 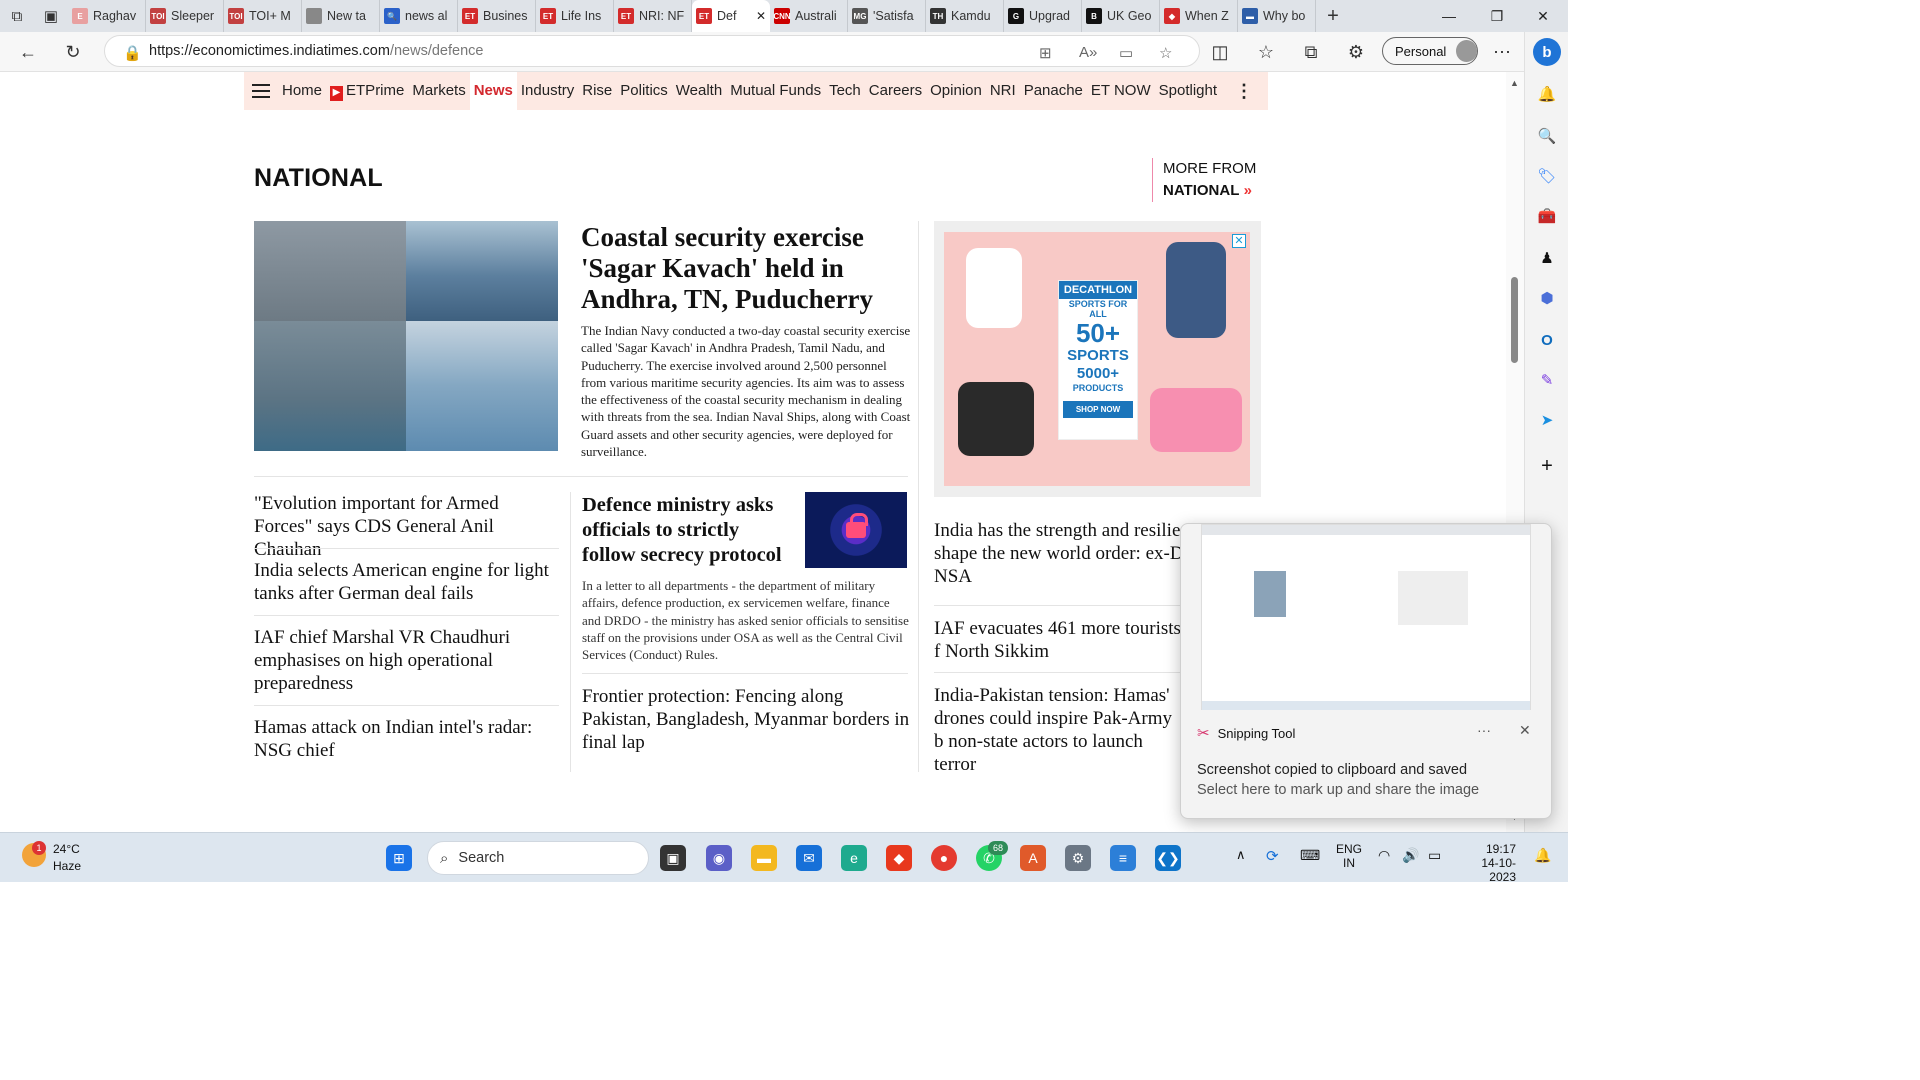 What do you see at coordinates (17, 16) in the screenshot?
I see `workspaces-icon: ⧉` at bounding box center [17, 16].